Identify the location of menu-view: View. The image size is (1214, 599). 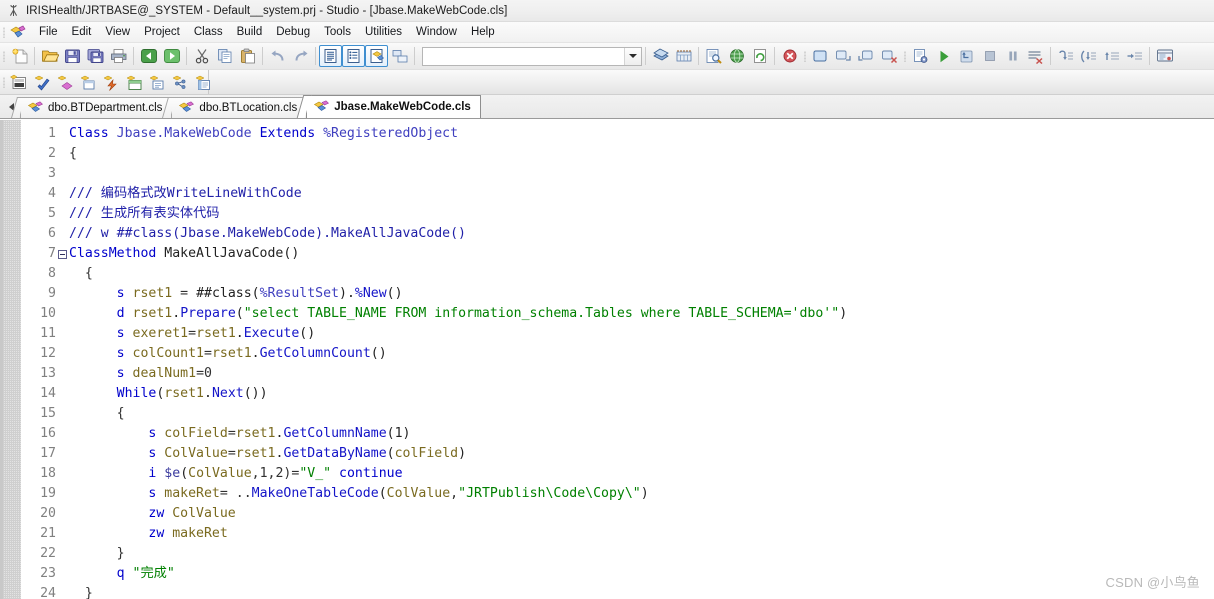
(117, 32).